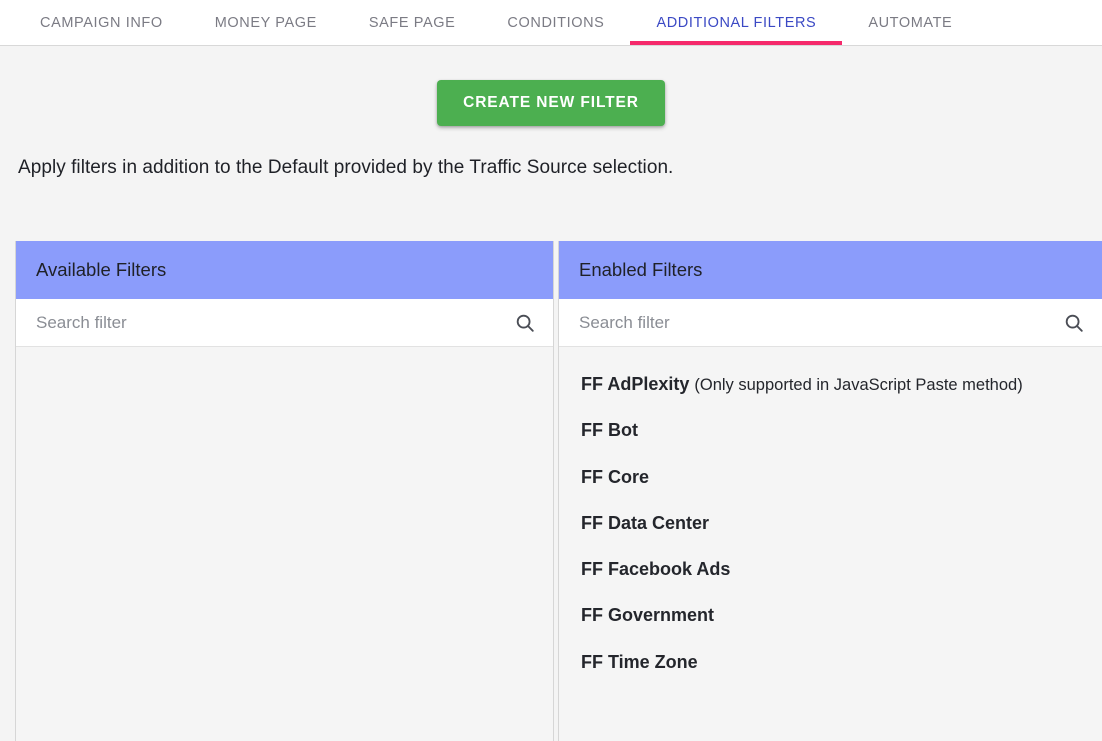 The height and width of the screenshot is (741, 1102). Describe the element at coordinates (736, 22) in the screenshot. I see `tab-additional-filters: ADDITIONAL FILTERS` at that location.